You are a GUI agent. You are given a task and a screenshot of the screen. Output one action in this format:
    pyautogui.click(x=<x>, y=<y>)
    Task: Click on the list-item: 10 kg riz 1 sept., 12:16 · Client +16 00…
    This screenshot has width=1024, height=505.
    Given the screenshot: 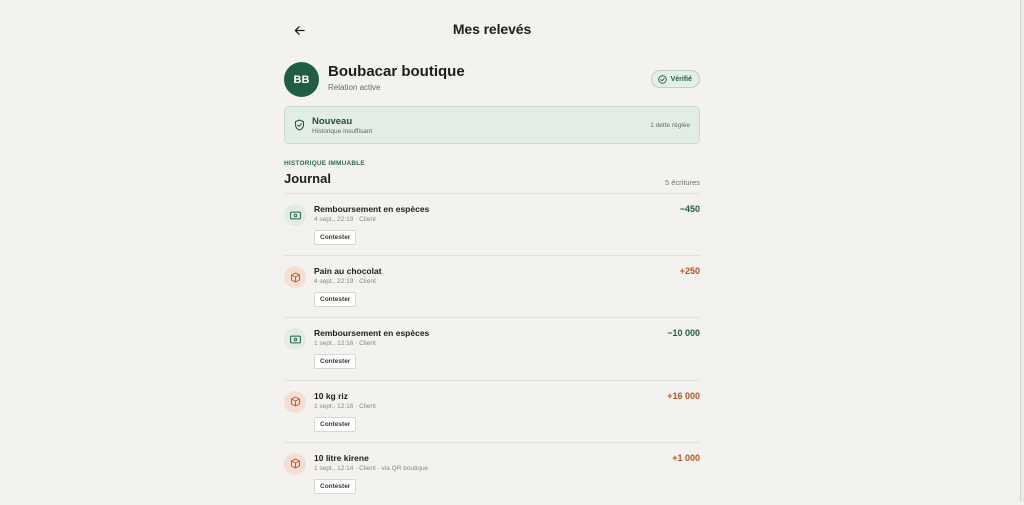 What is the action you would take?
    pyautogui.click(x=492, y=412)
    